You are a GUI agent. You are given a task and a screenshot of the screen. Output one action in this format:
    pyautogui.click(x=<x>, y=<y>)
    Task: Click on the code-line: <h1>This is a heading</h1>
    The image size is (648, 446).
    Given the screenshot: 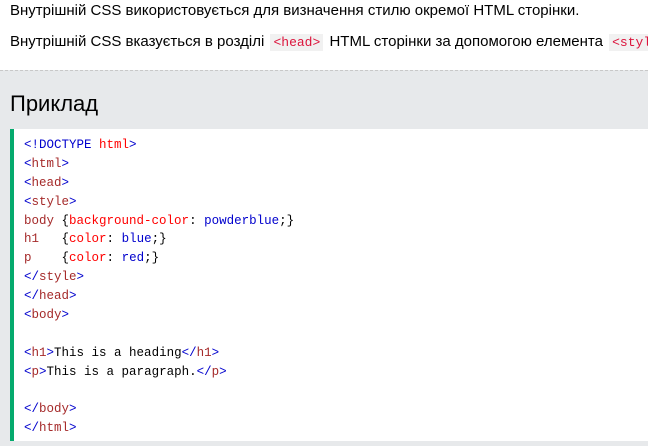 What is the action you would take?
    pyautogui.click(x=122, y=352)
    